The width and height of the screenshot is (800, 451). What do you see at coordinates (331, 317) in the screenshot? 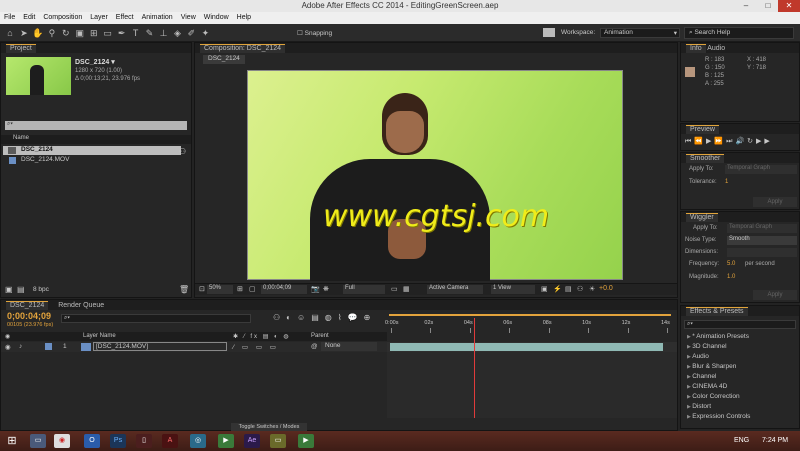
I see `motion-blur-icon: ◍` at bounding box center [331, 317].